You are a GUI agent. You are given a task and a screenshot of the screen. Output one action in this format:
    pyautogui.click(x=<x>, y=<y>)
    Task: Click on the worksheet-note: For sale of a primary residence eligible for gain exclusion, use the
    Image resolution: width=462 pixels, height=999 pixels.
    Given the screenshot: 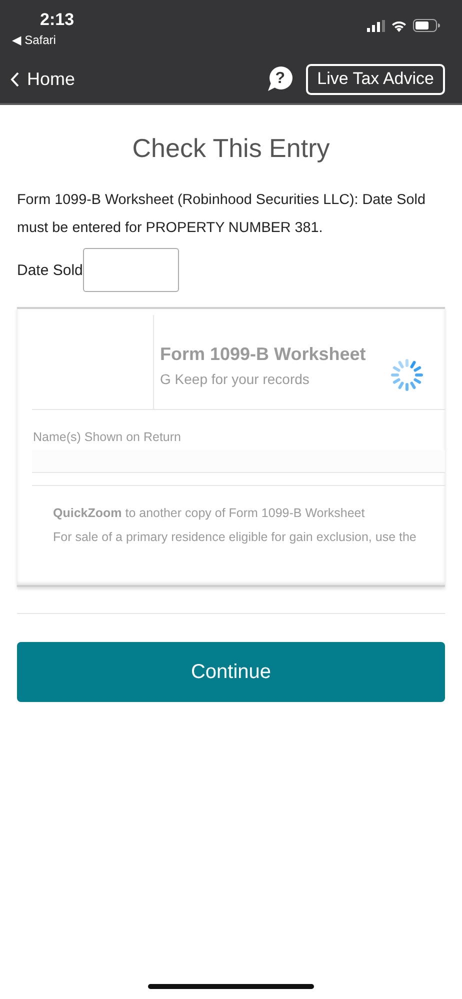 What is the action you would take?
    pyautogui.click(x=235, y=537)
    